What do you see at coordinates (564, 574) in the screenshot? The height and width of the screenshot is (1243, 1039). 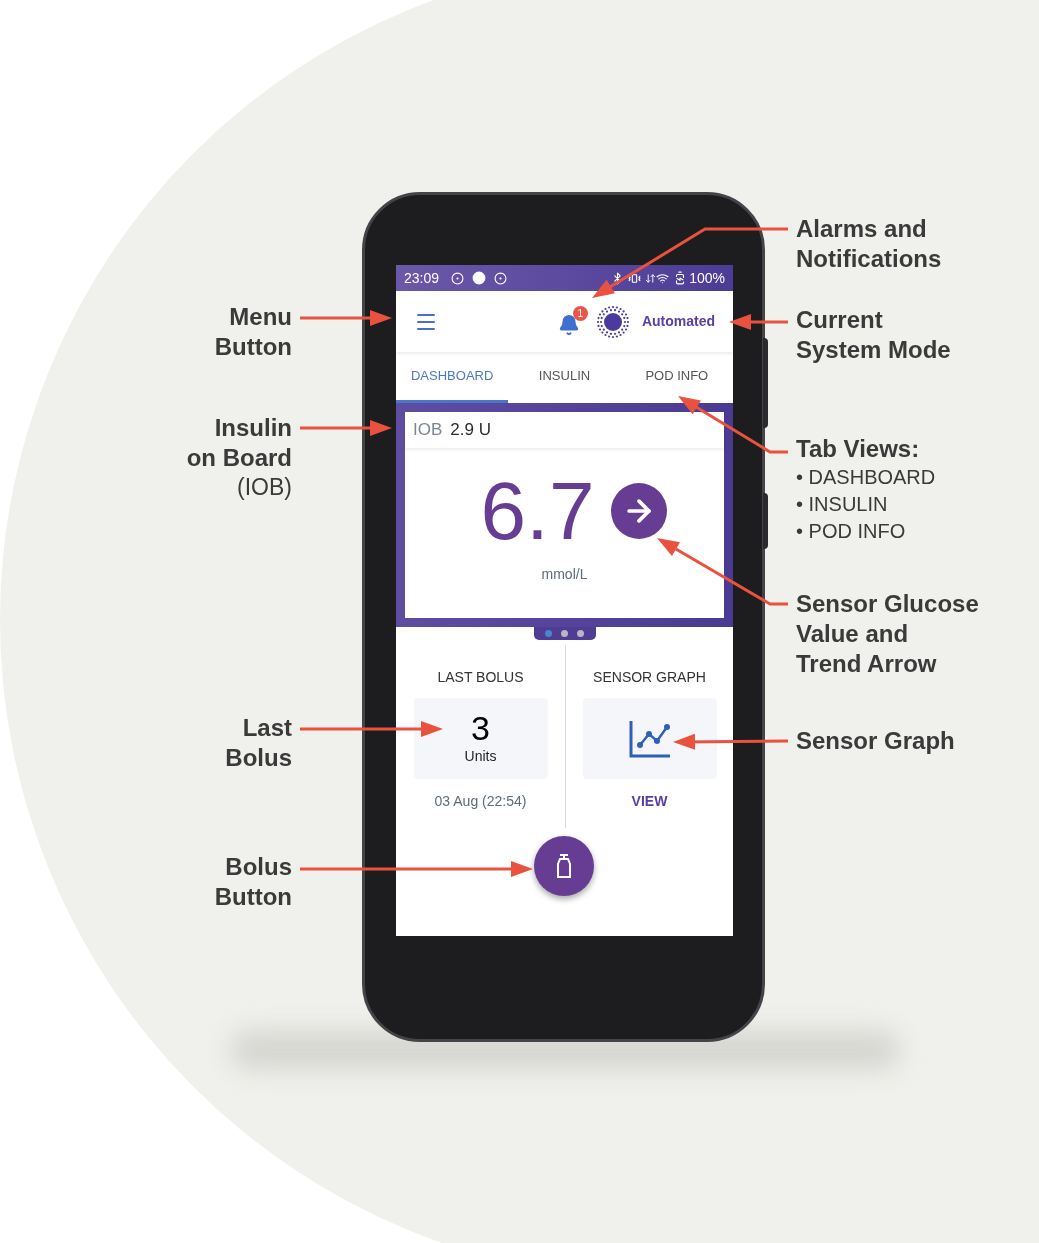 I see `glucose-unit: mmol/L` at bounding box center [564, 574].